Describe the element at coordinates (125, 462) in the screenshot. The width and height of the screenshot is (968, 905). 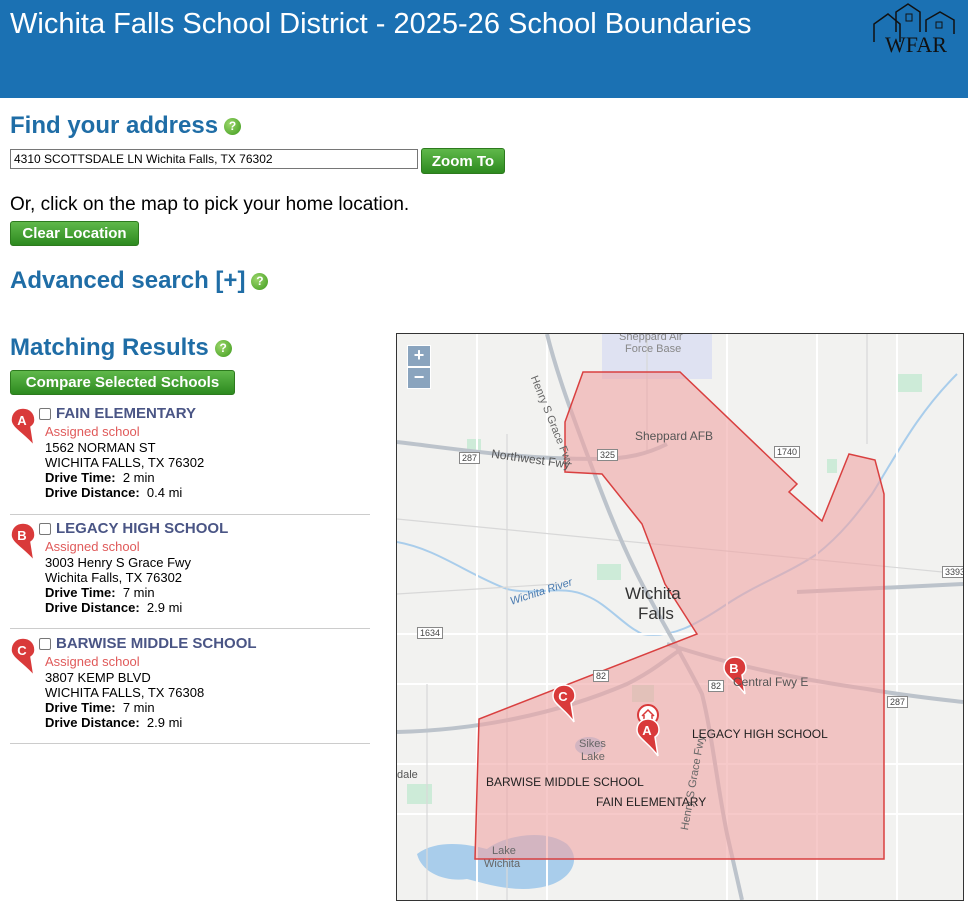
I see `school-address-line2: WICHITA FALLS, TX 76302` at that location.